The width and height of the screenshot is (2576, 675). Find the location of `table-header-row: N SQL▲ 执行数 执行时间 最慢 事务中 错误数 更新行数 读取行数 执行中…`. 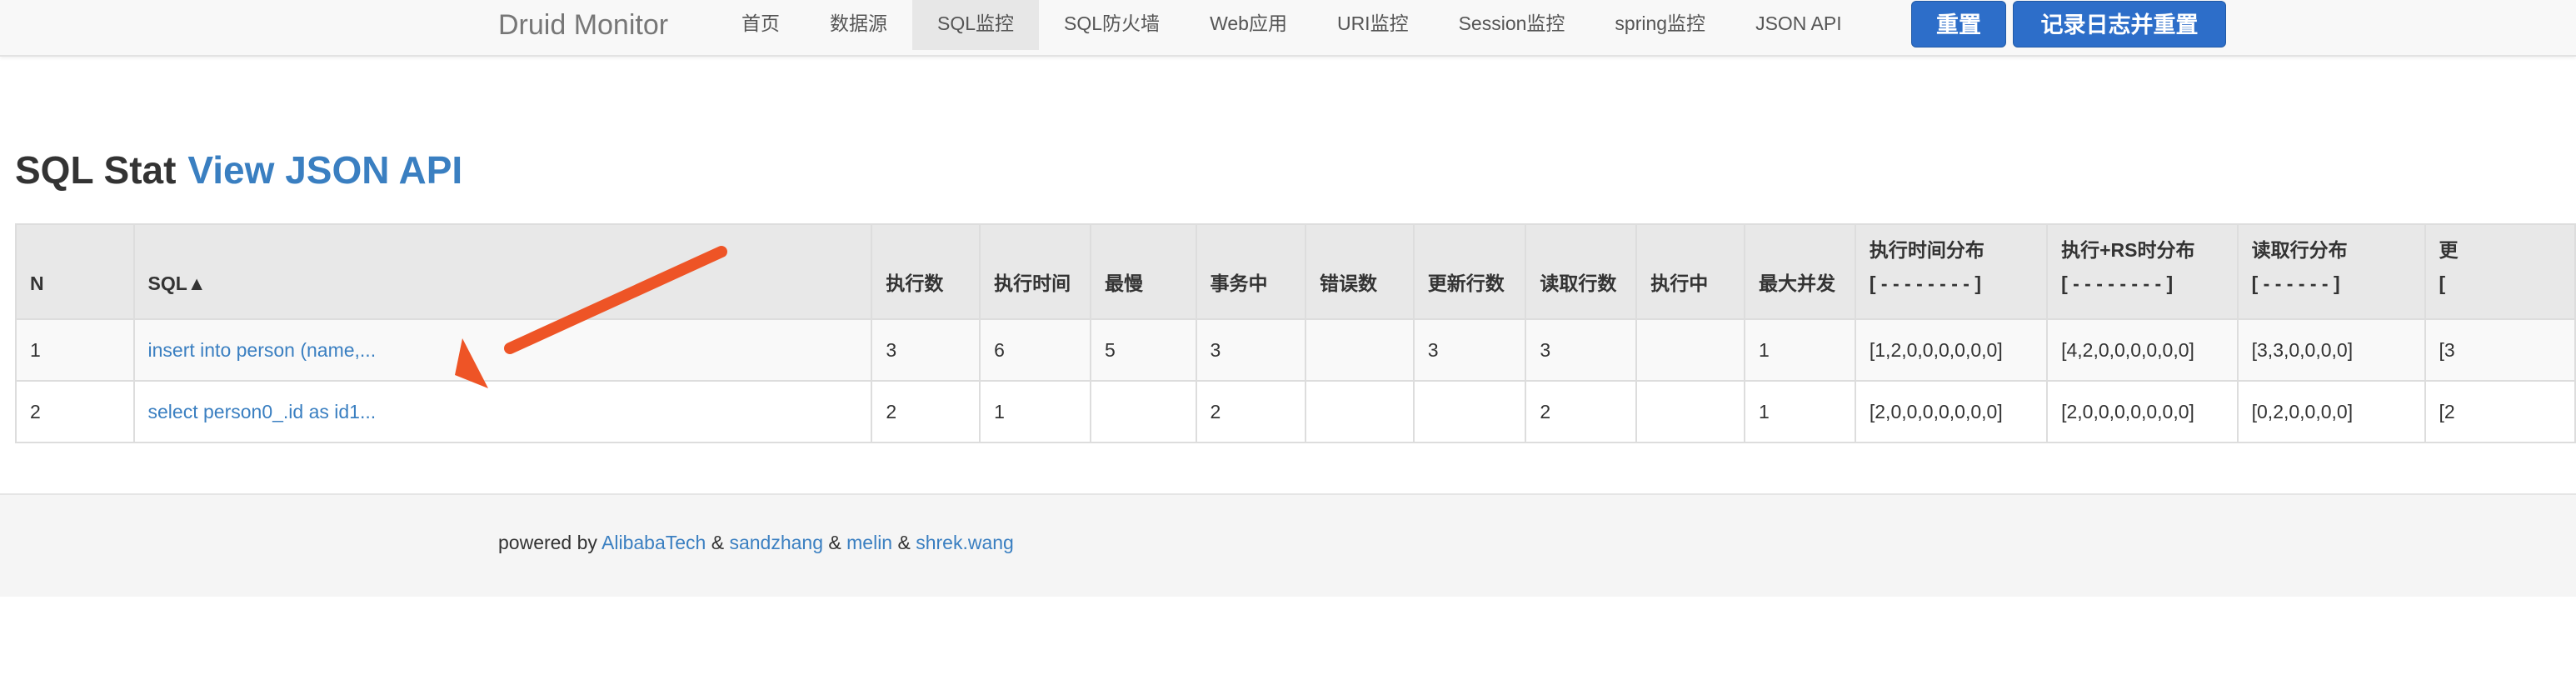

table-header-row: N SQL▲ 执行数 执行时间 最慢 事务中 错误数 更新行数 读取行数 执行中… is located at coordinates (1295, 271).